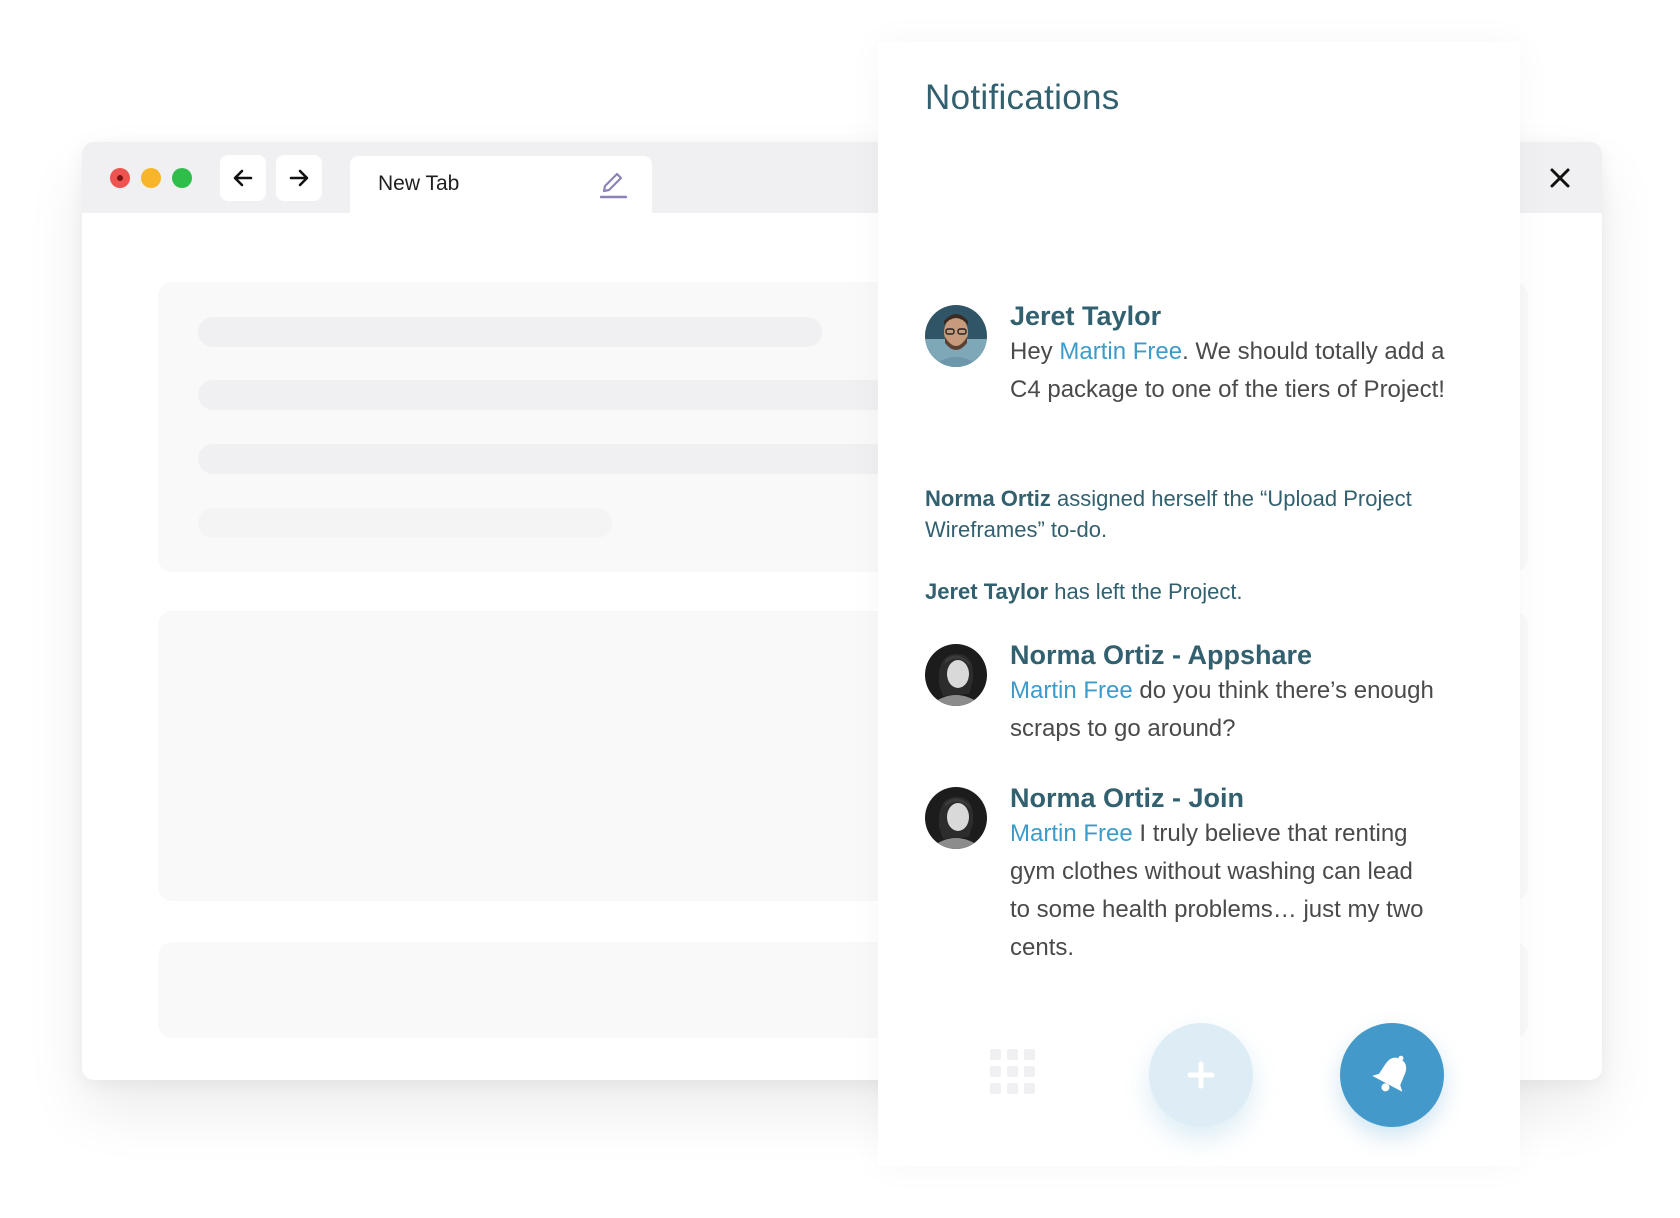 The image size is (1680, 1218). What do you see at coordinates (1042, 947) in the screenshot?
I see `message-text: cents.` at bounding box center [1042, 947].